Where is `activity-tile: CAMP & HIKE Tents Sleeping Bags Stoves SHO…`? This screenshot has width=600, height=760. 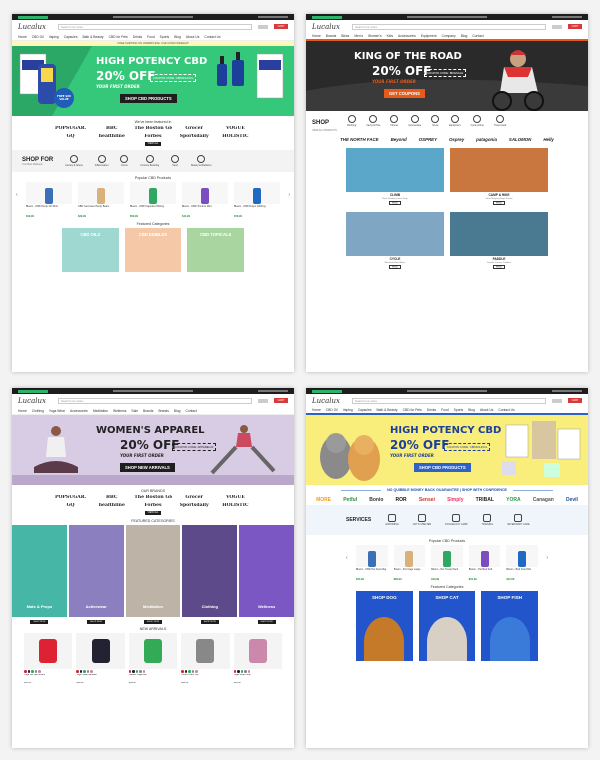 activity-tile: CAMP & HIKE Tents Sleeping Bags Stoves SHO… is located at coordinates (499, 177).